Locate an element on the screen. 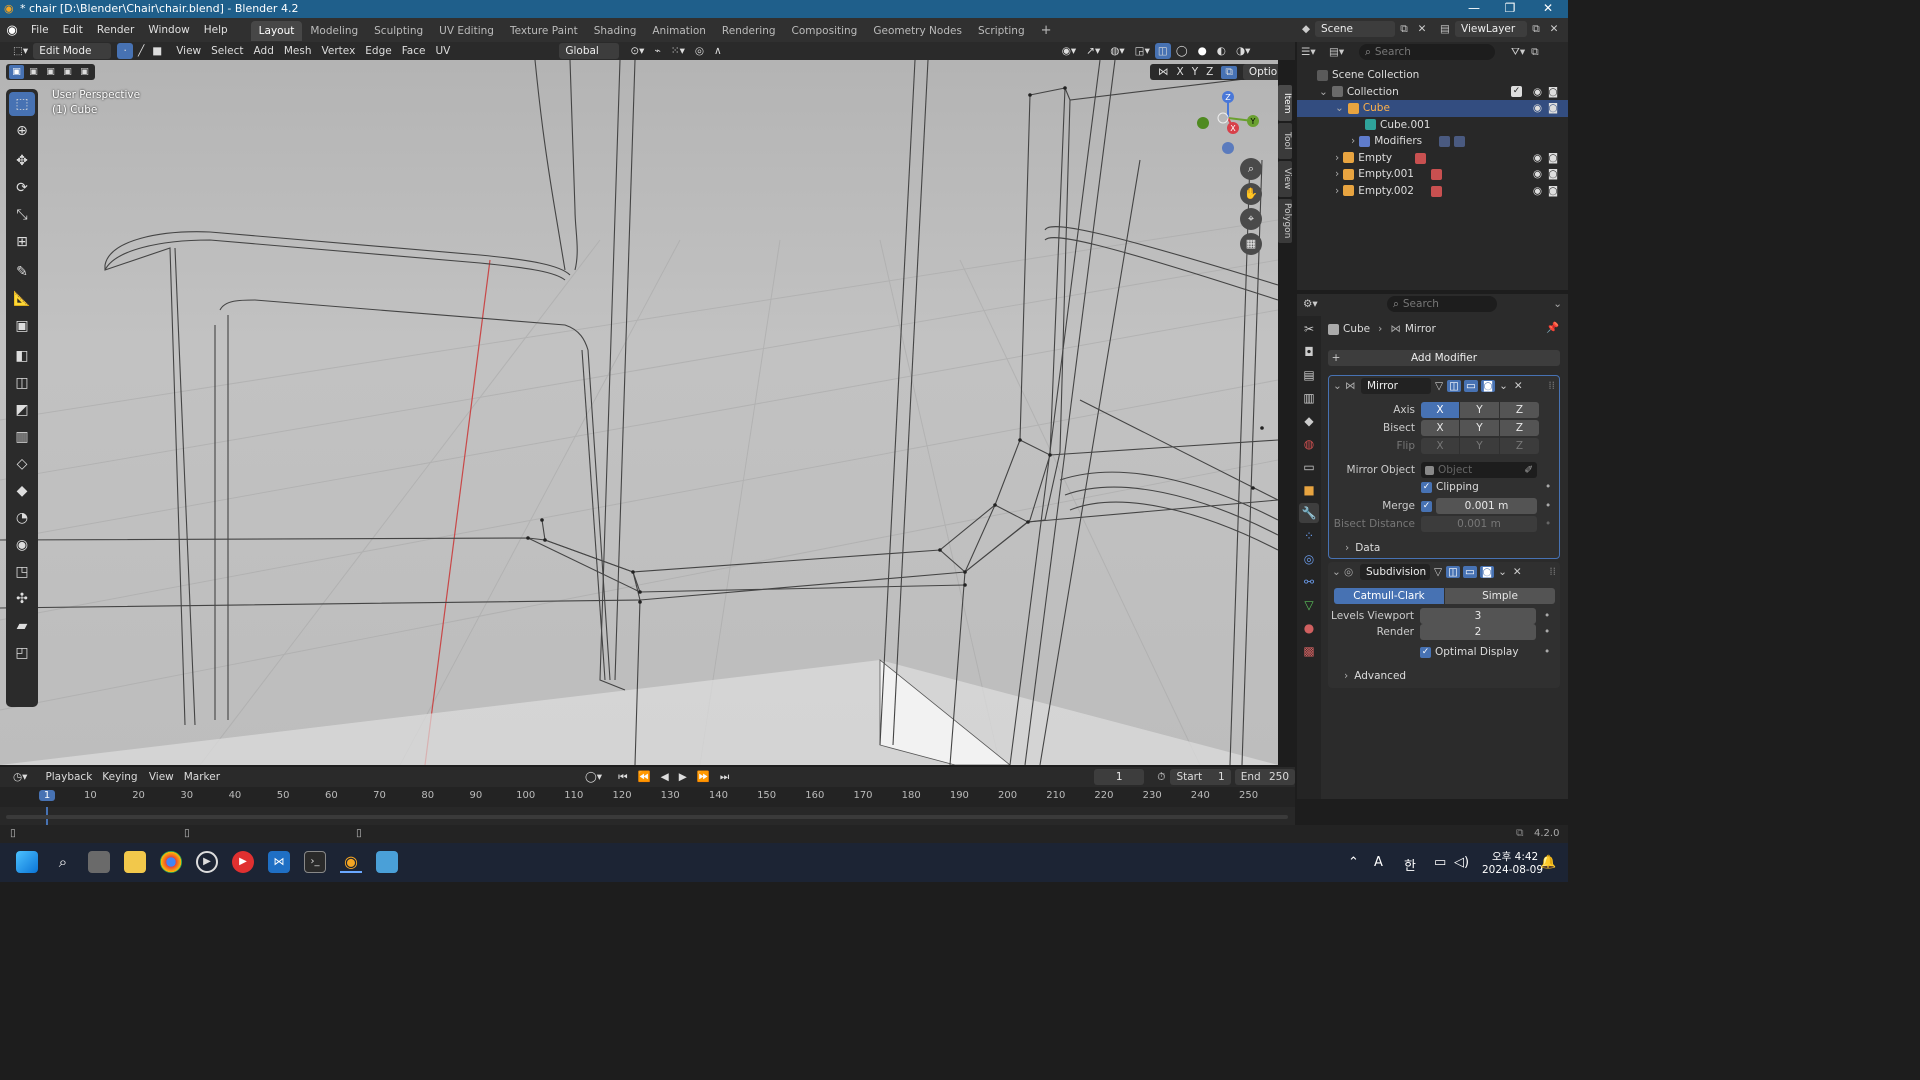  start-frame-field: Start 1 is located at coordinates (1200, 777).